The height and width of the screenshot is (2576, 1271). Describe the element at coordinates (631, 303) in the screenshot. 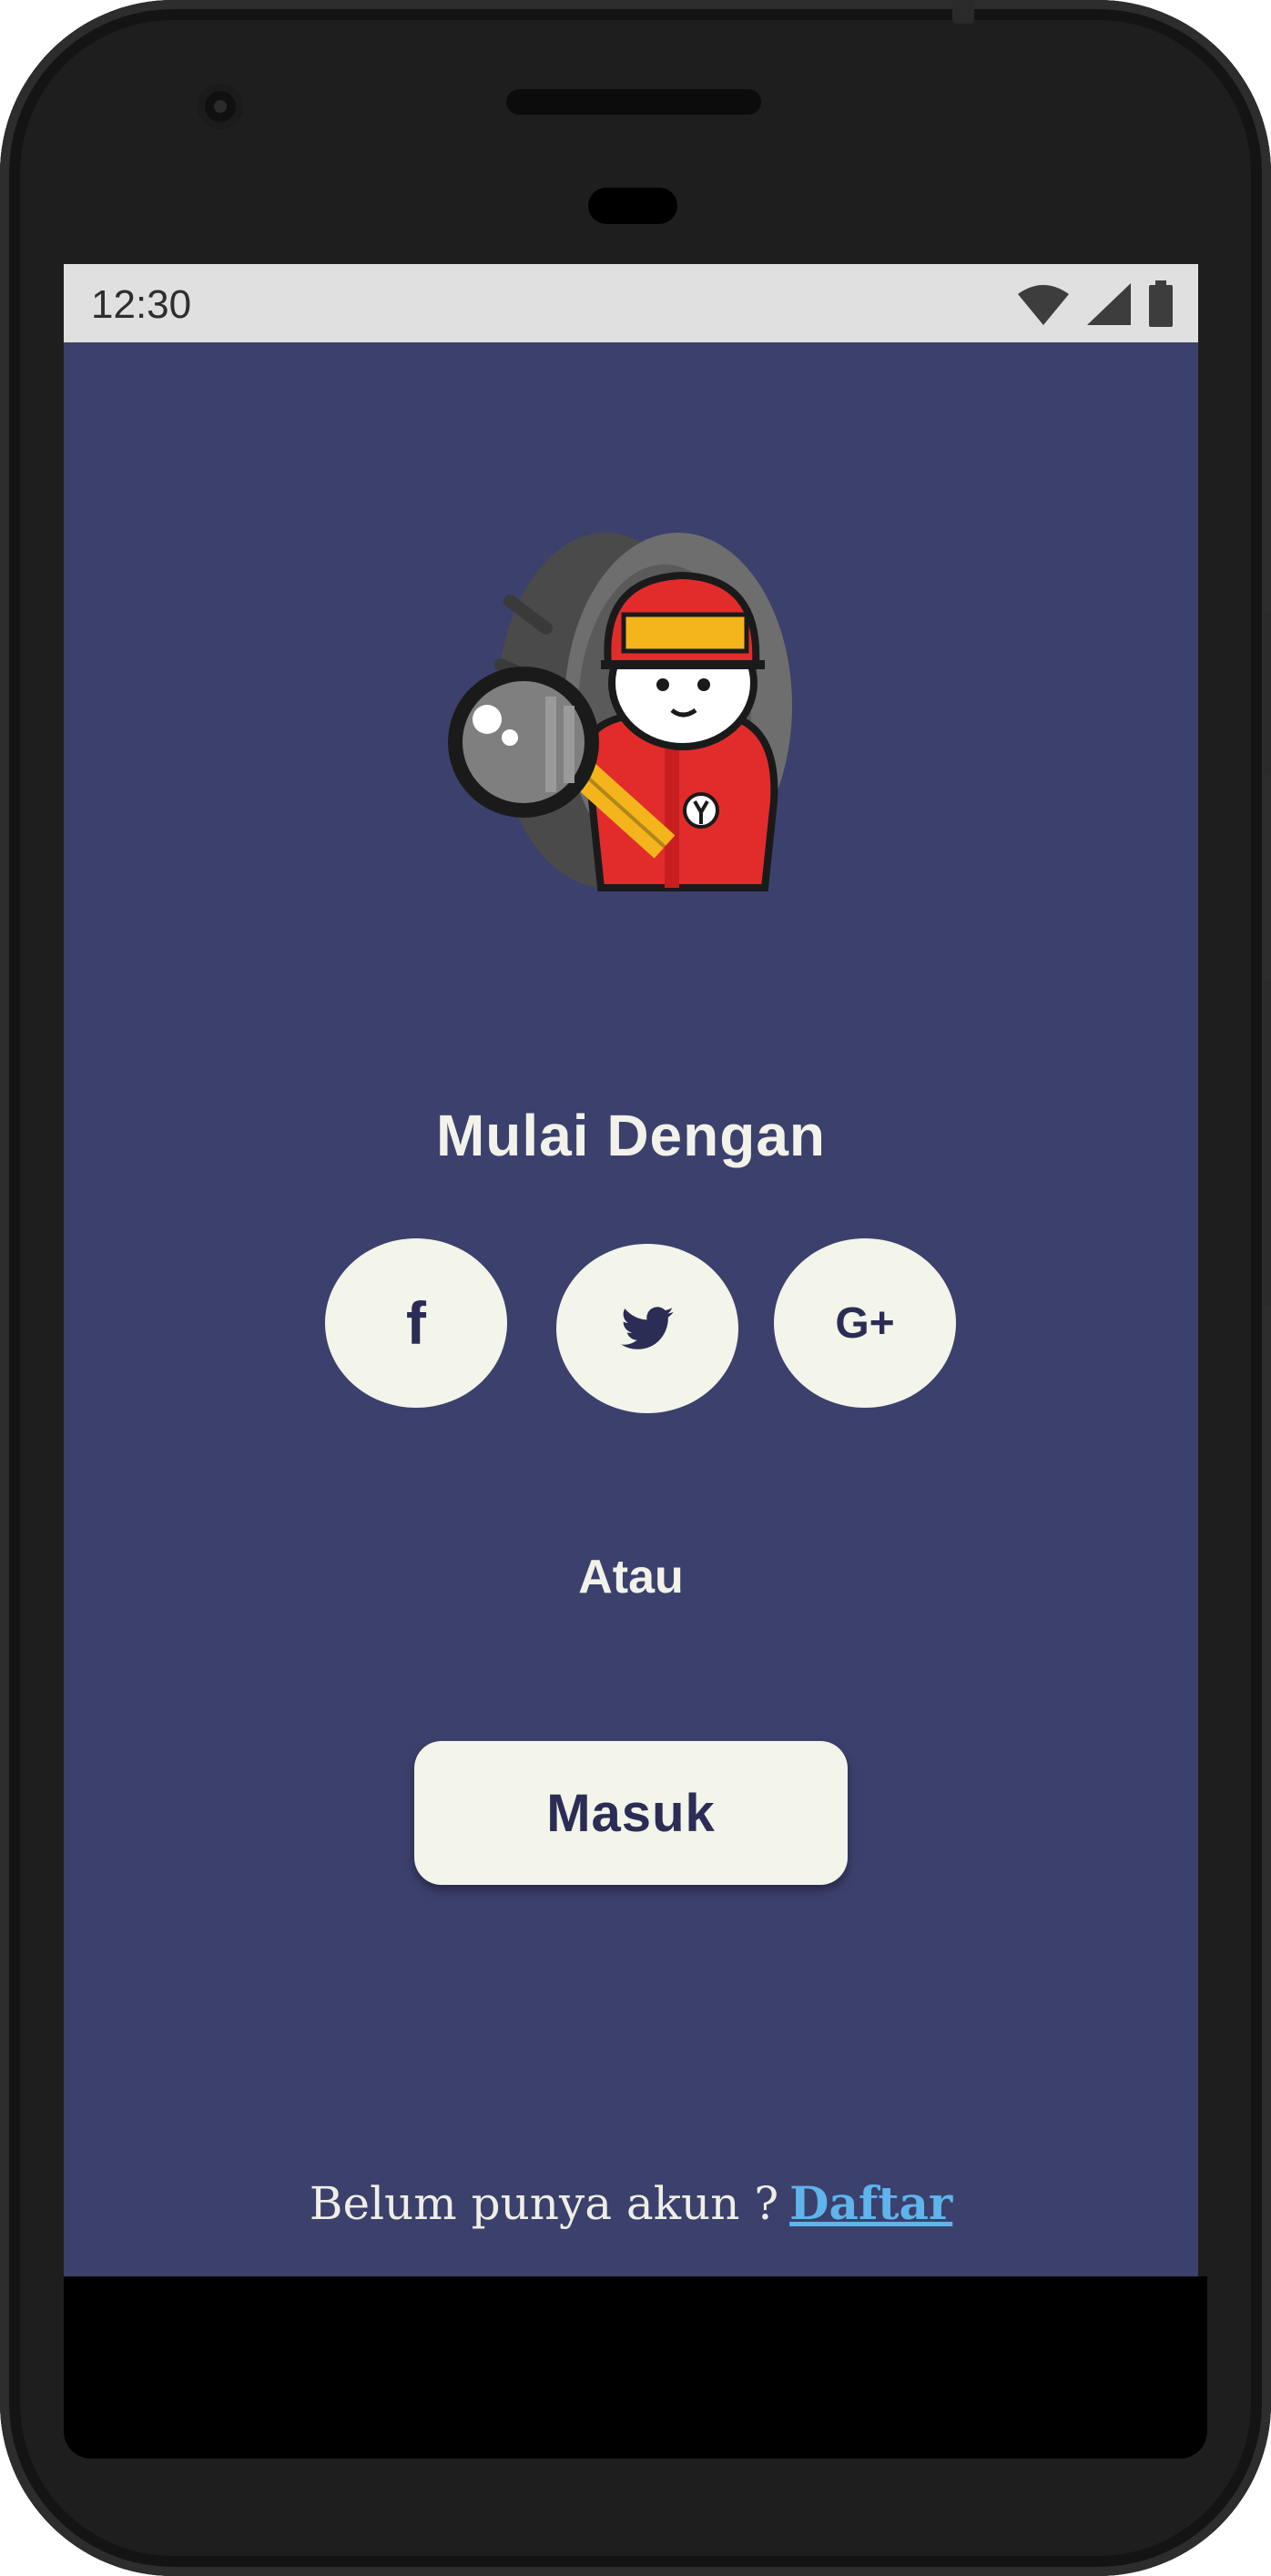

I see `status-bar: 12:30` at that location.